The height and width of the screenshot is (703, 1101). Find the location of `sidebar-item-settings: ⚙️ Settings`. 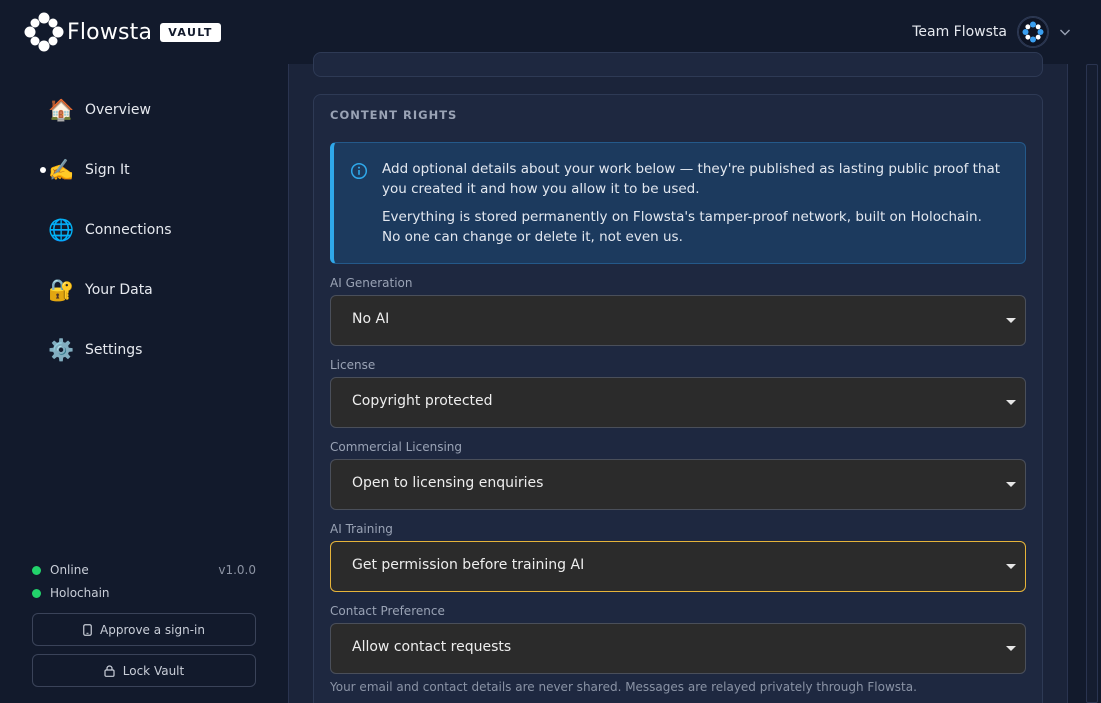

sidebar-item-settings: ⚙️ Settings is located at coordinates (150, 350).